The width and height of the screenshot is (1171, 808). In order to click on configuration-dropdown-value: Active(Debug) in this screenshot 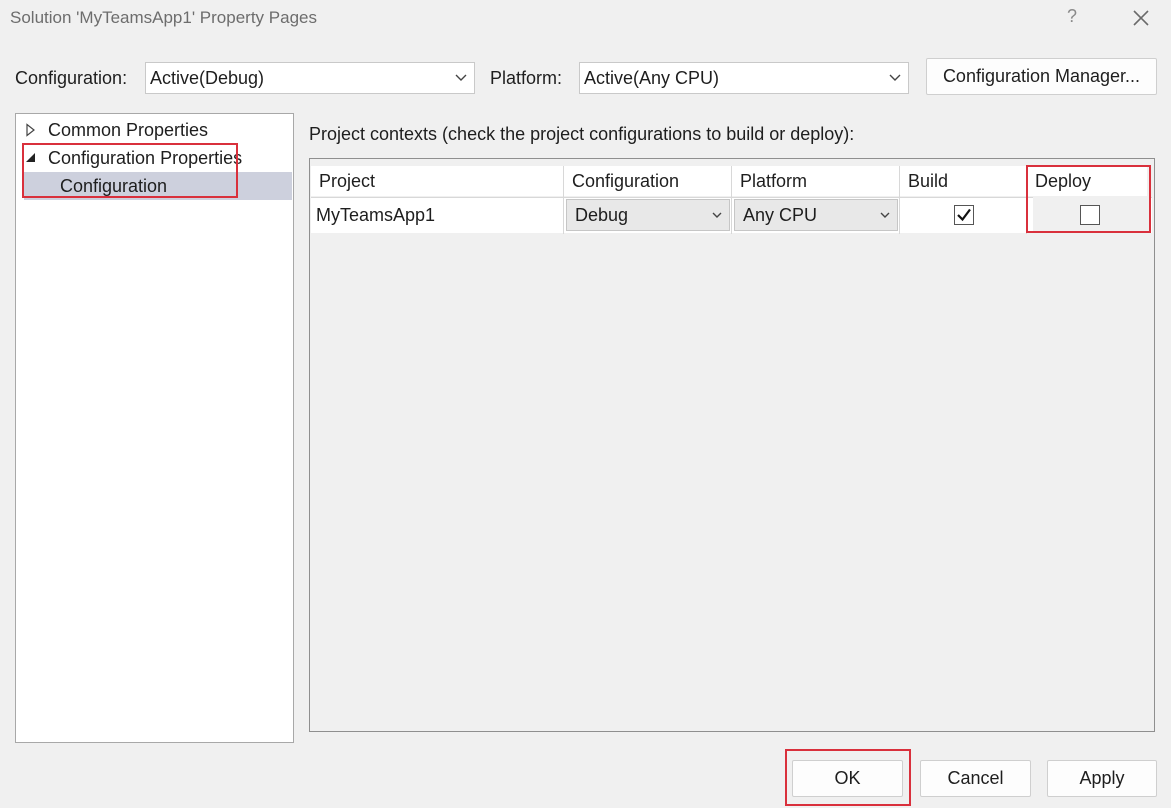, I will do `click(207, 77)`.